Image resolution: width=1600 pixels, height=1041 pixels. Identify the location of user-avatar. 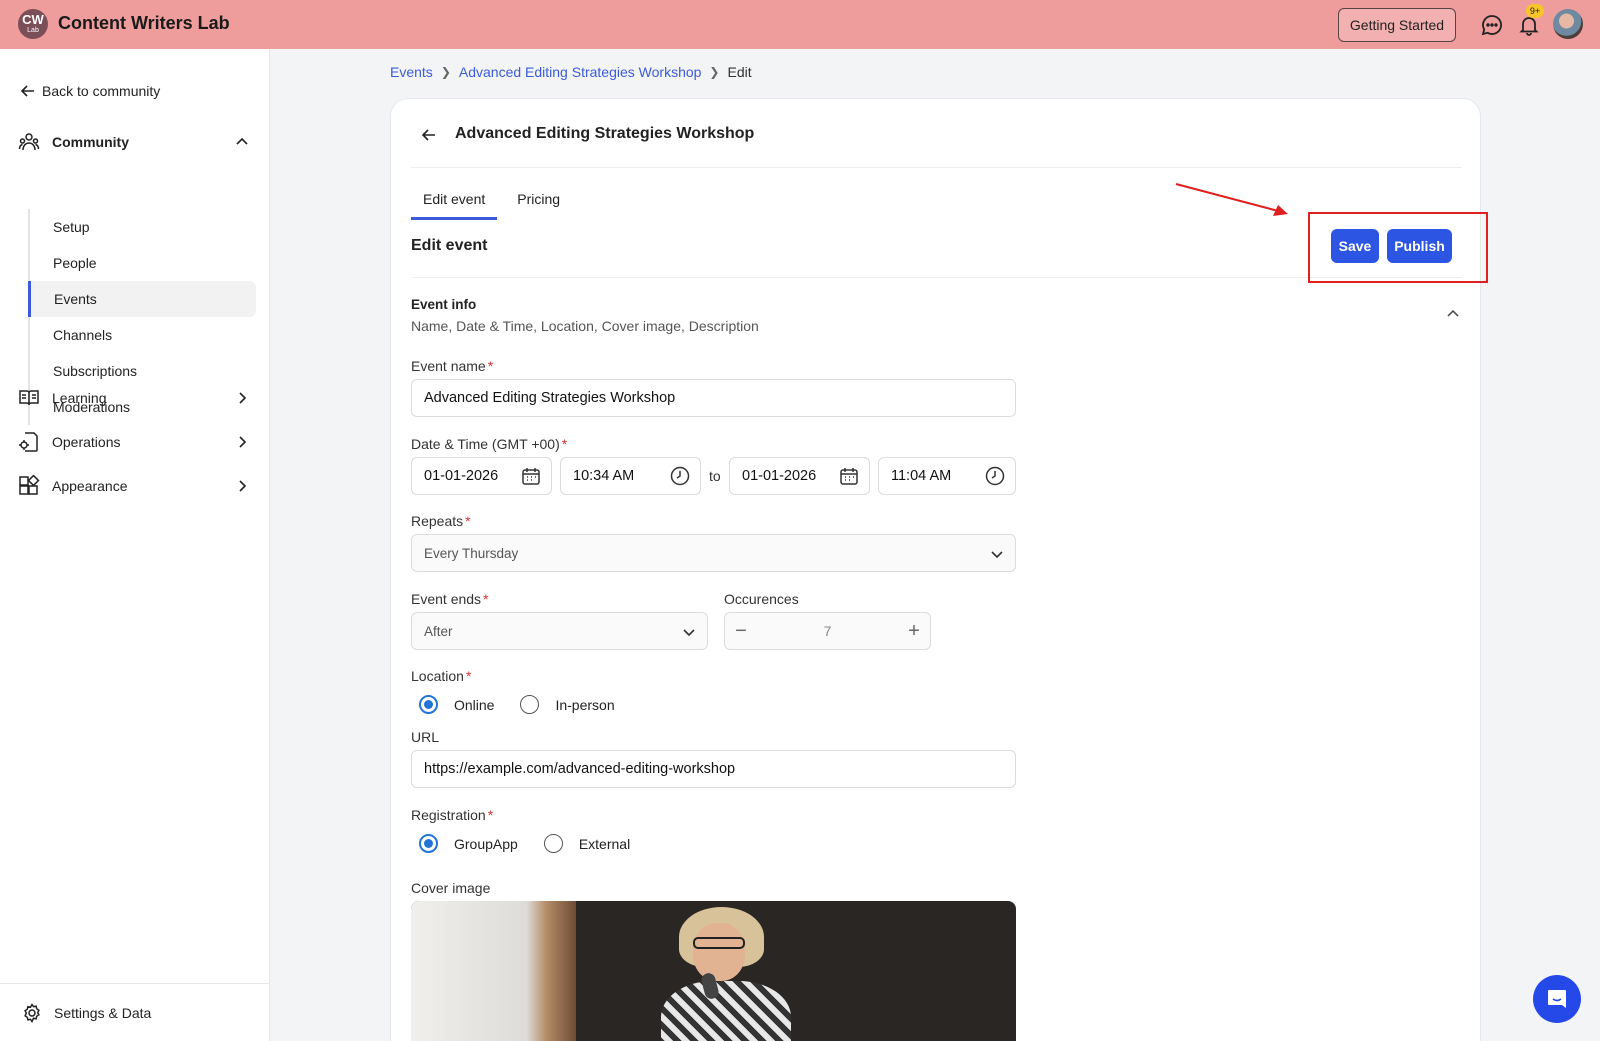
(1568, 24).